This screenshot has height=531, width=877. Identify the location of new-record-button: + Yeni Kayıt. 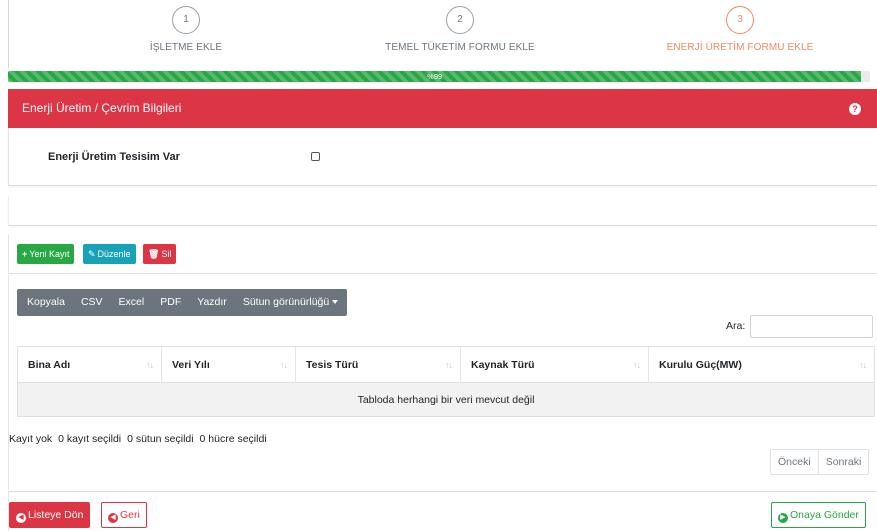
(46, 254).